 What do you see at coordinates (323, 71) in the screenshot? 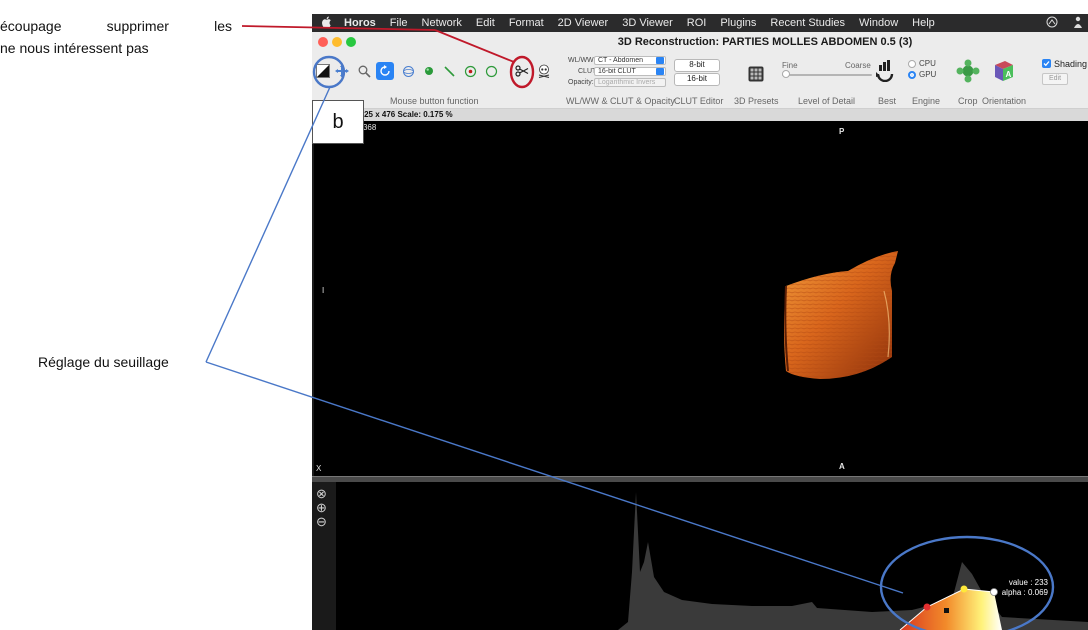
I see `threshold-tool-icon` at bounding box center [323, 71].